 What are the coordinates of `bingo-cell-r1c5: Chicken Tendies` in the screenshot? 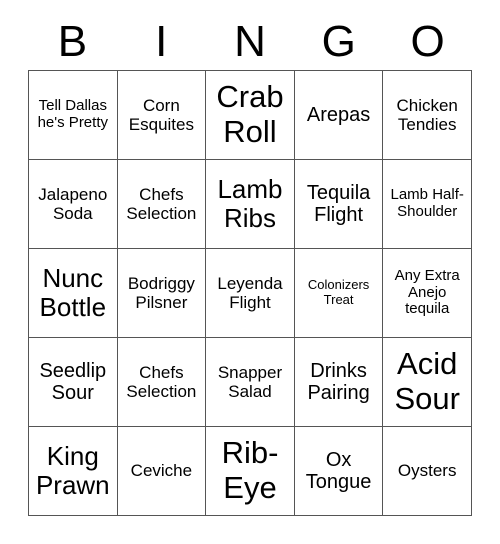 It's located at (427, 115).